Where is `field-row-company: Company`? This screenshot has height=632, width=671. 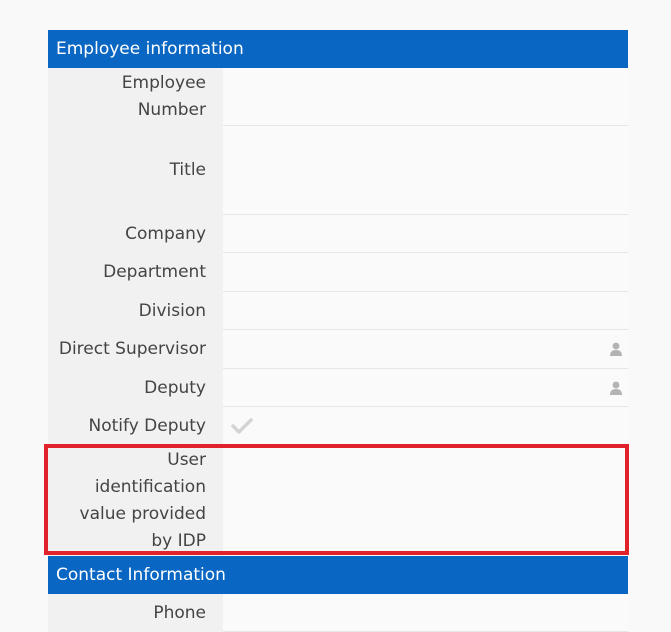 field-row-company: Company is located at coordinates (338, 234).